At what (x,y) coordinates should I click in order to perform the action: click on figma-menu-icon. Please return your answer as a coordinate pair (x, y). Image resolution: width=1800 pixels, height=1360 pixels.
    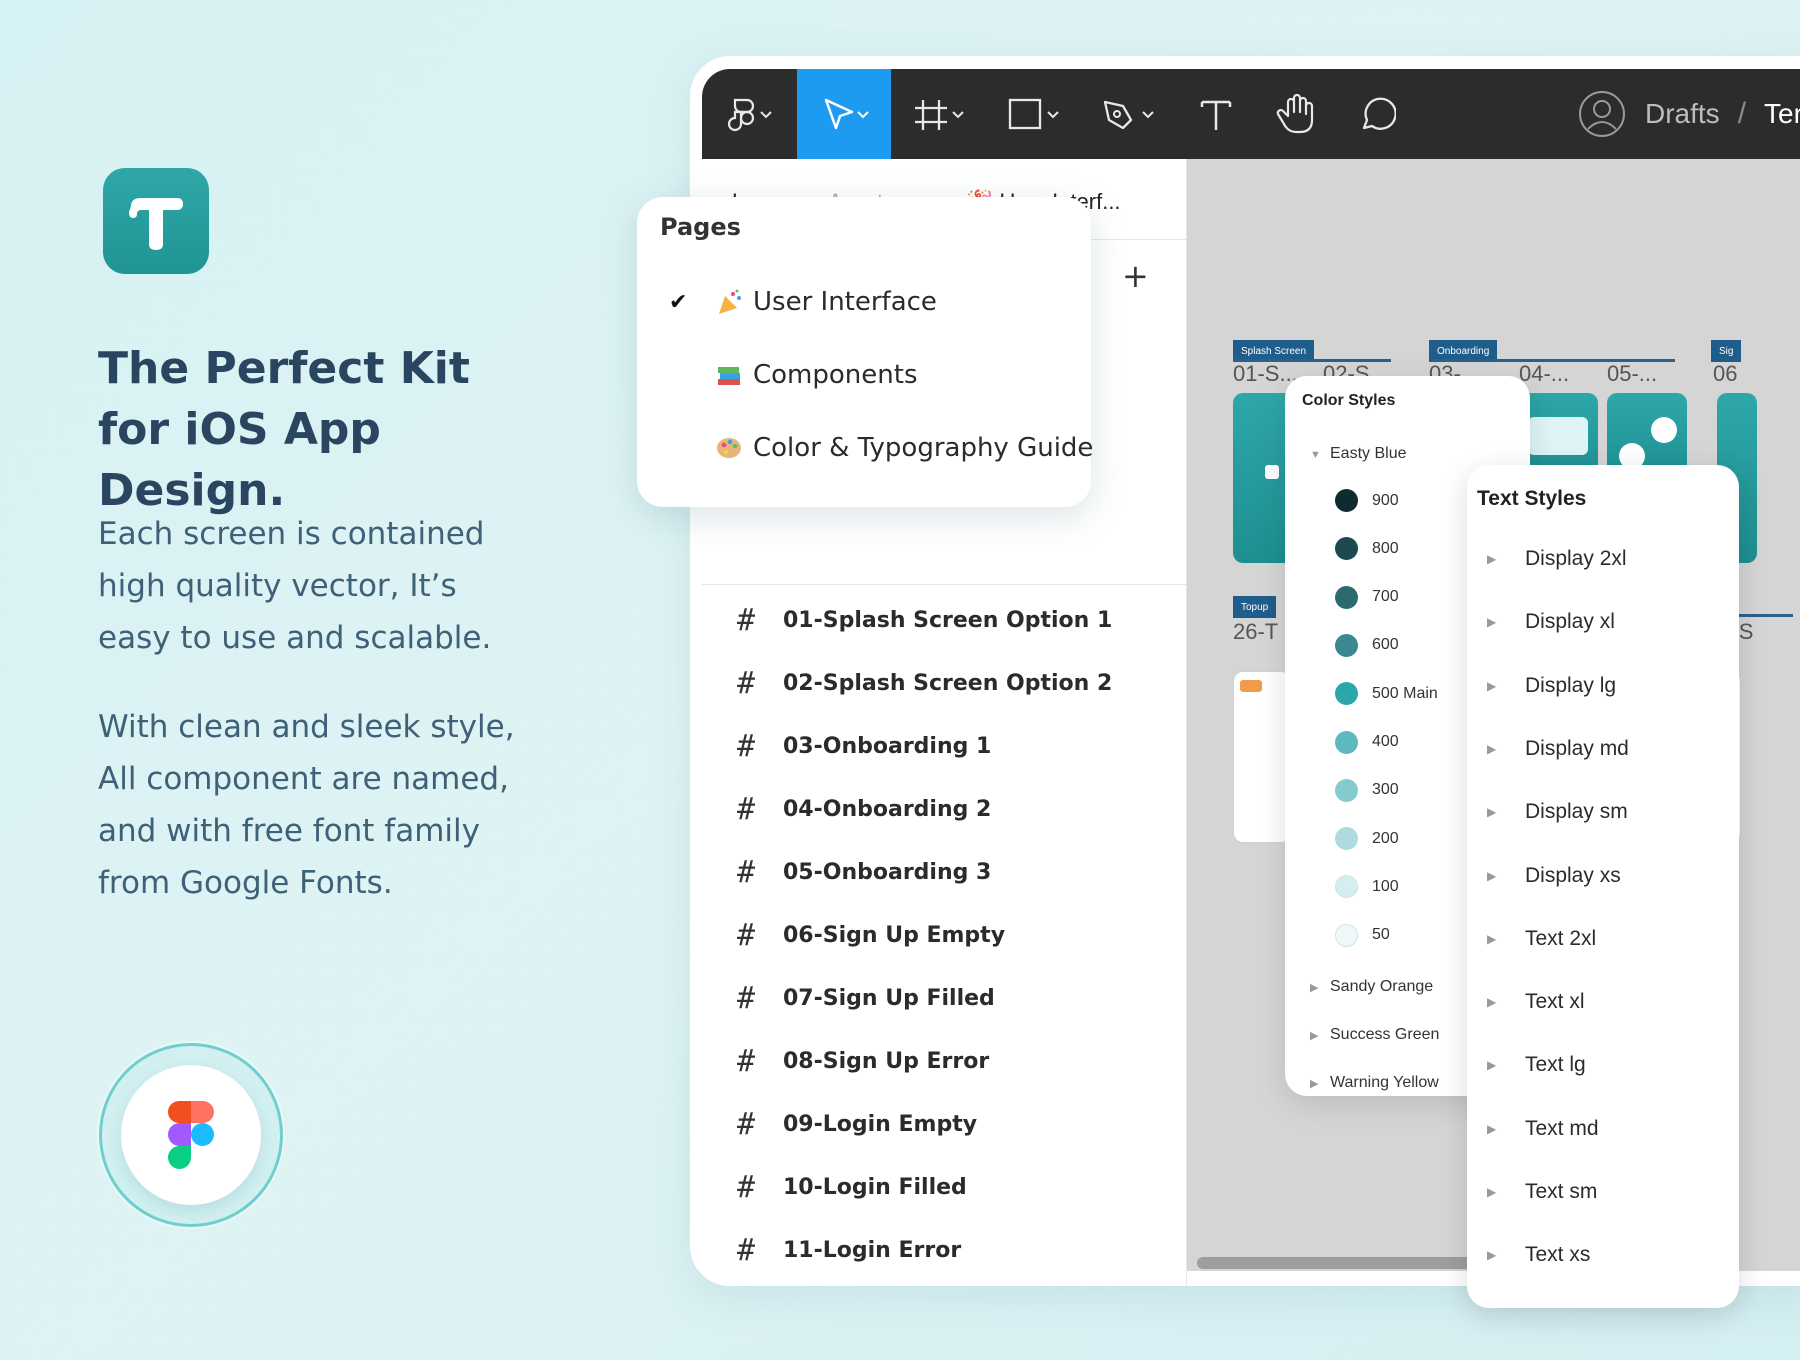
    Looking at the image, I should click on (749, 115).